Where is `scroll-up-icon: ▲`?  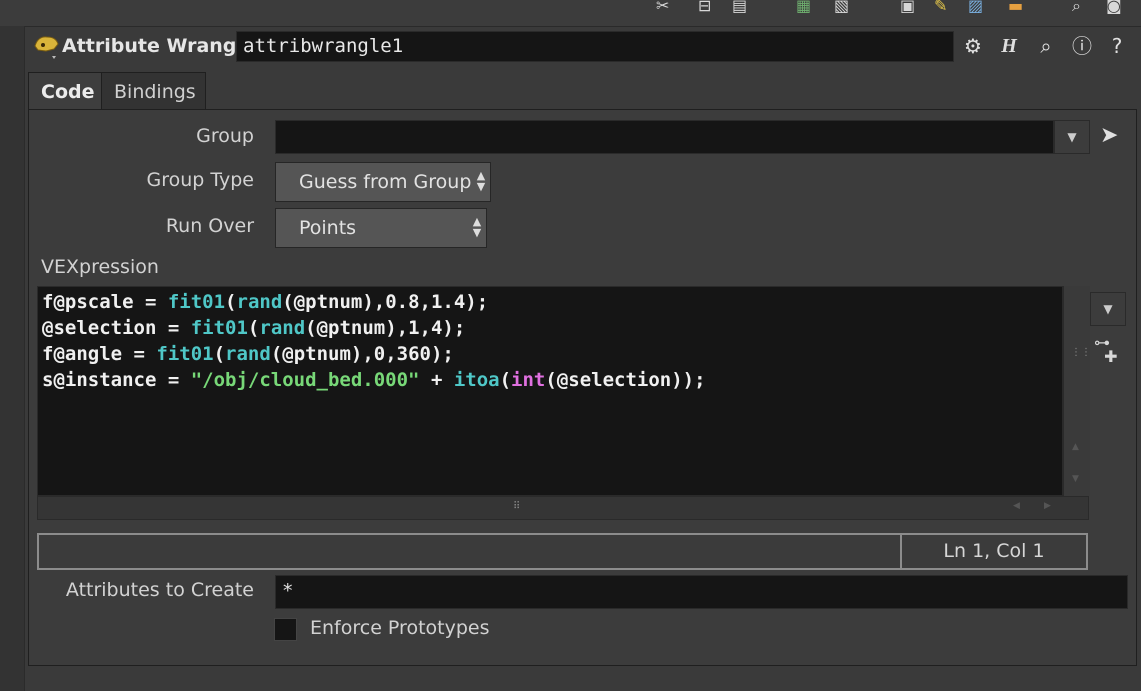
scroll-up-icon: ▲ is located at coordinates (1075, 447).